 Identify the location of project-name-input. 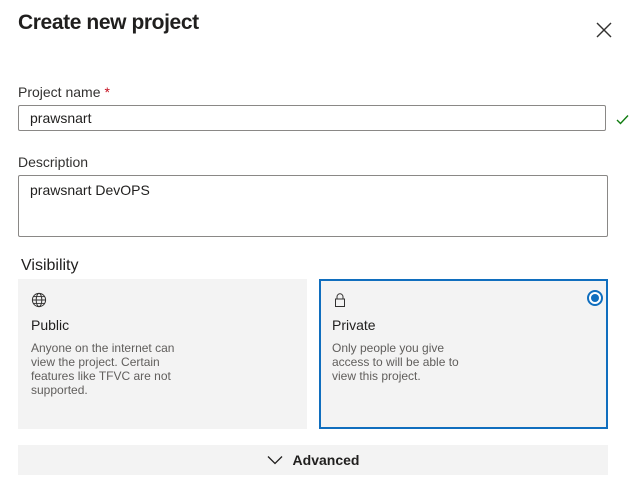
(312, 118).